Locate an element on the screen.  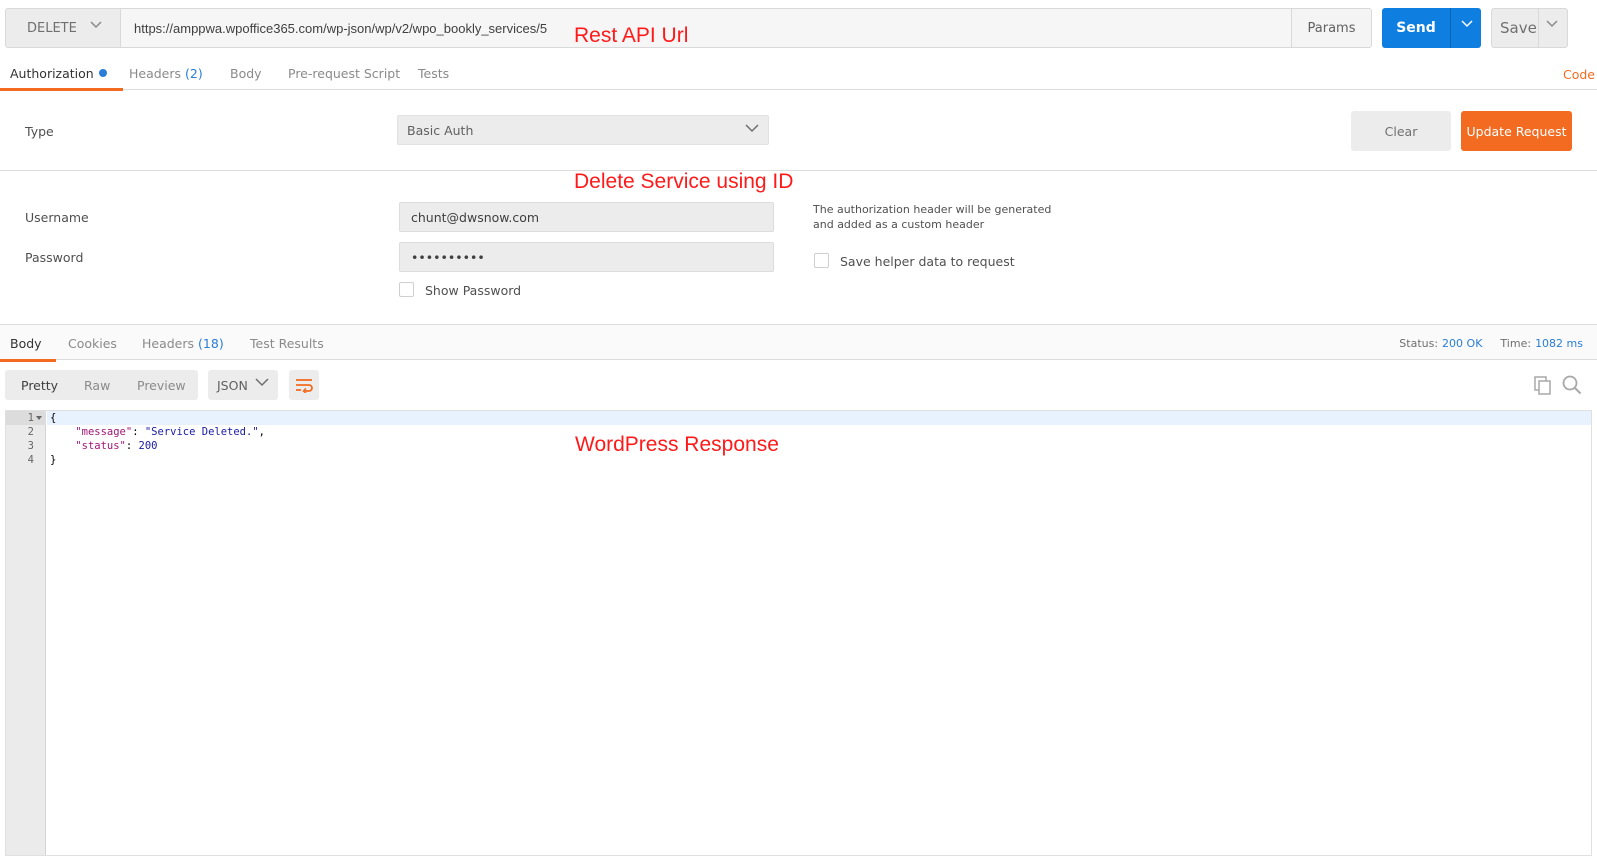
tab-test-results-label: Test Results is located at coordinates (287, 343).